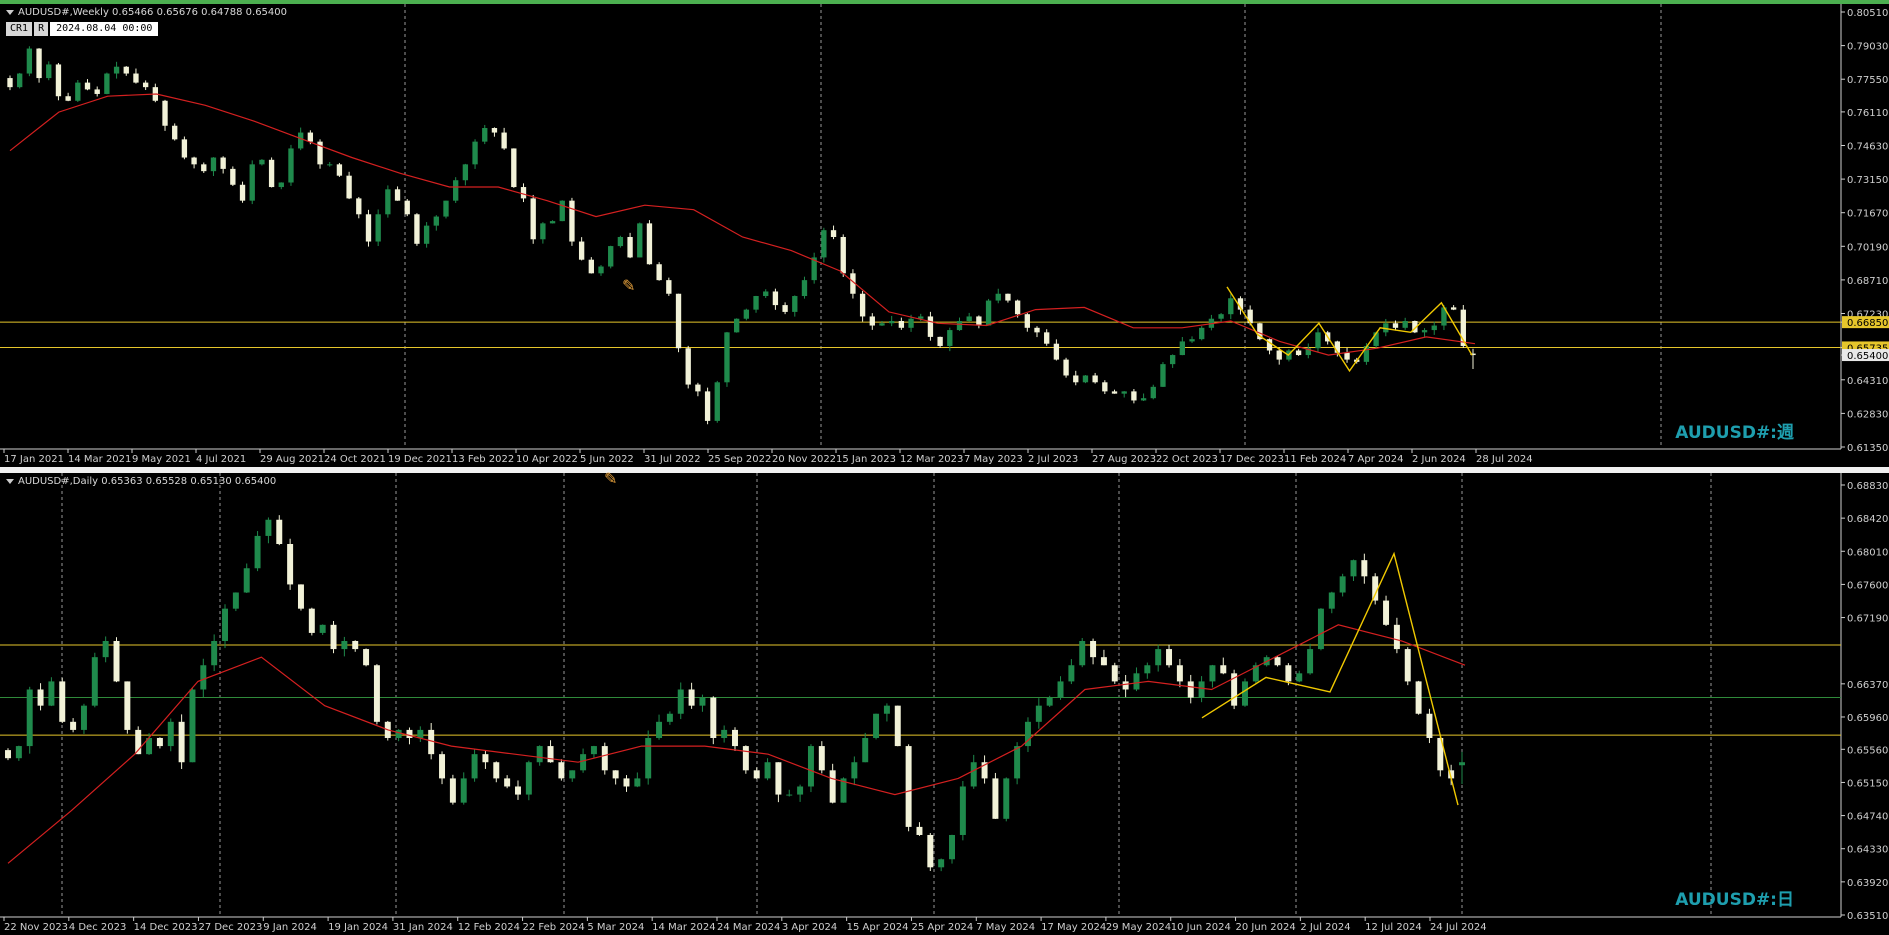 Image resolution: width=1889 pixels, height=935 pixels. Describe the element at coordinates (607, 459) in the screenshot. I see `time-label: 5 Jun 2022` at that location.